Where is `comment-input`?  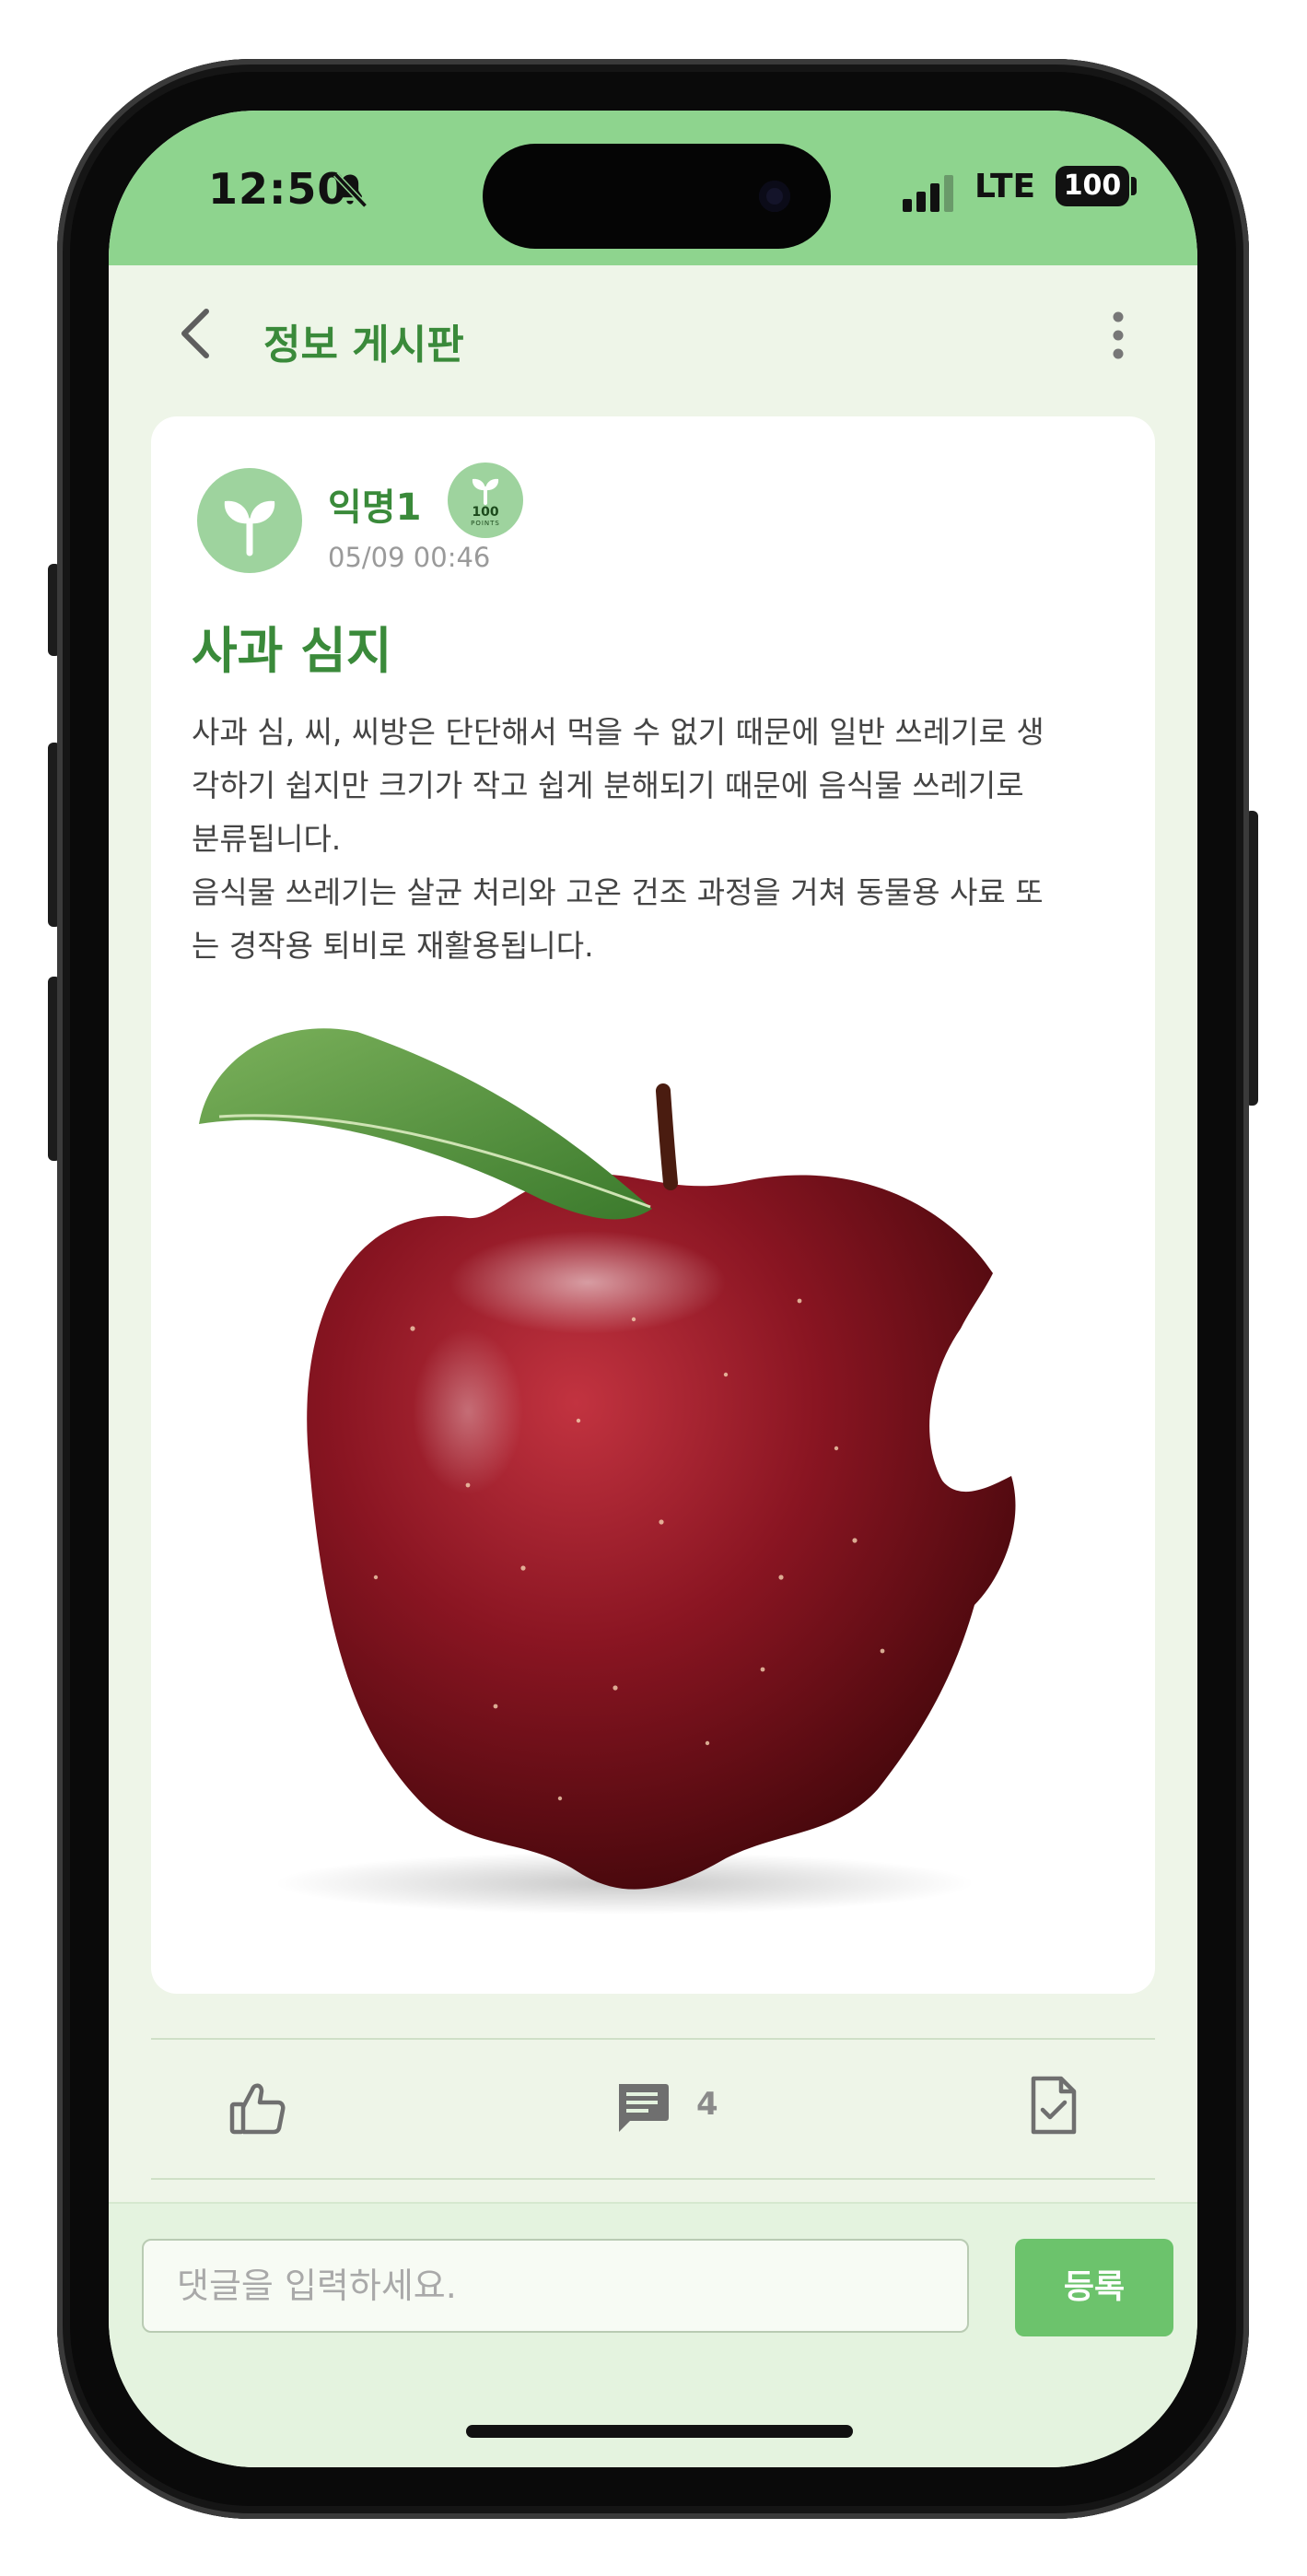 comment-input is located at coordinates (555, 2286).